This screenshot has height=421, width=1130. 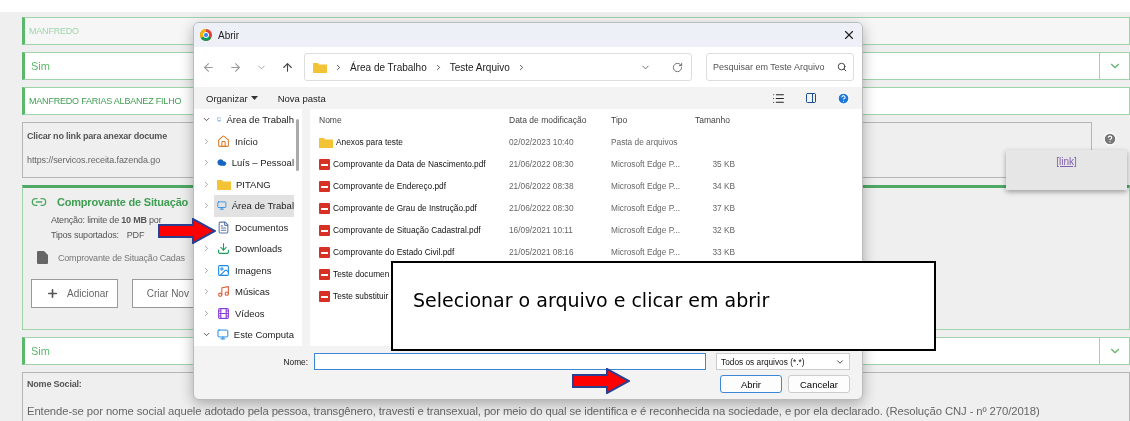 What do you see at coordinates (510, 361) in the screenshot?
I see `filename-field` at bounding box center [510, 361].